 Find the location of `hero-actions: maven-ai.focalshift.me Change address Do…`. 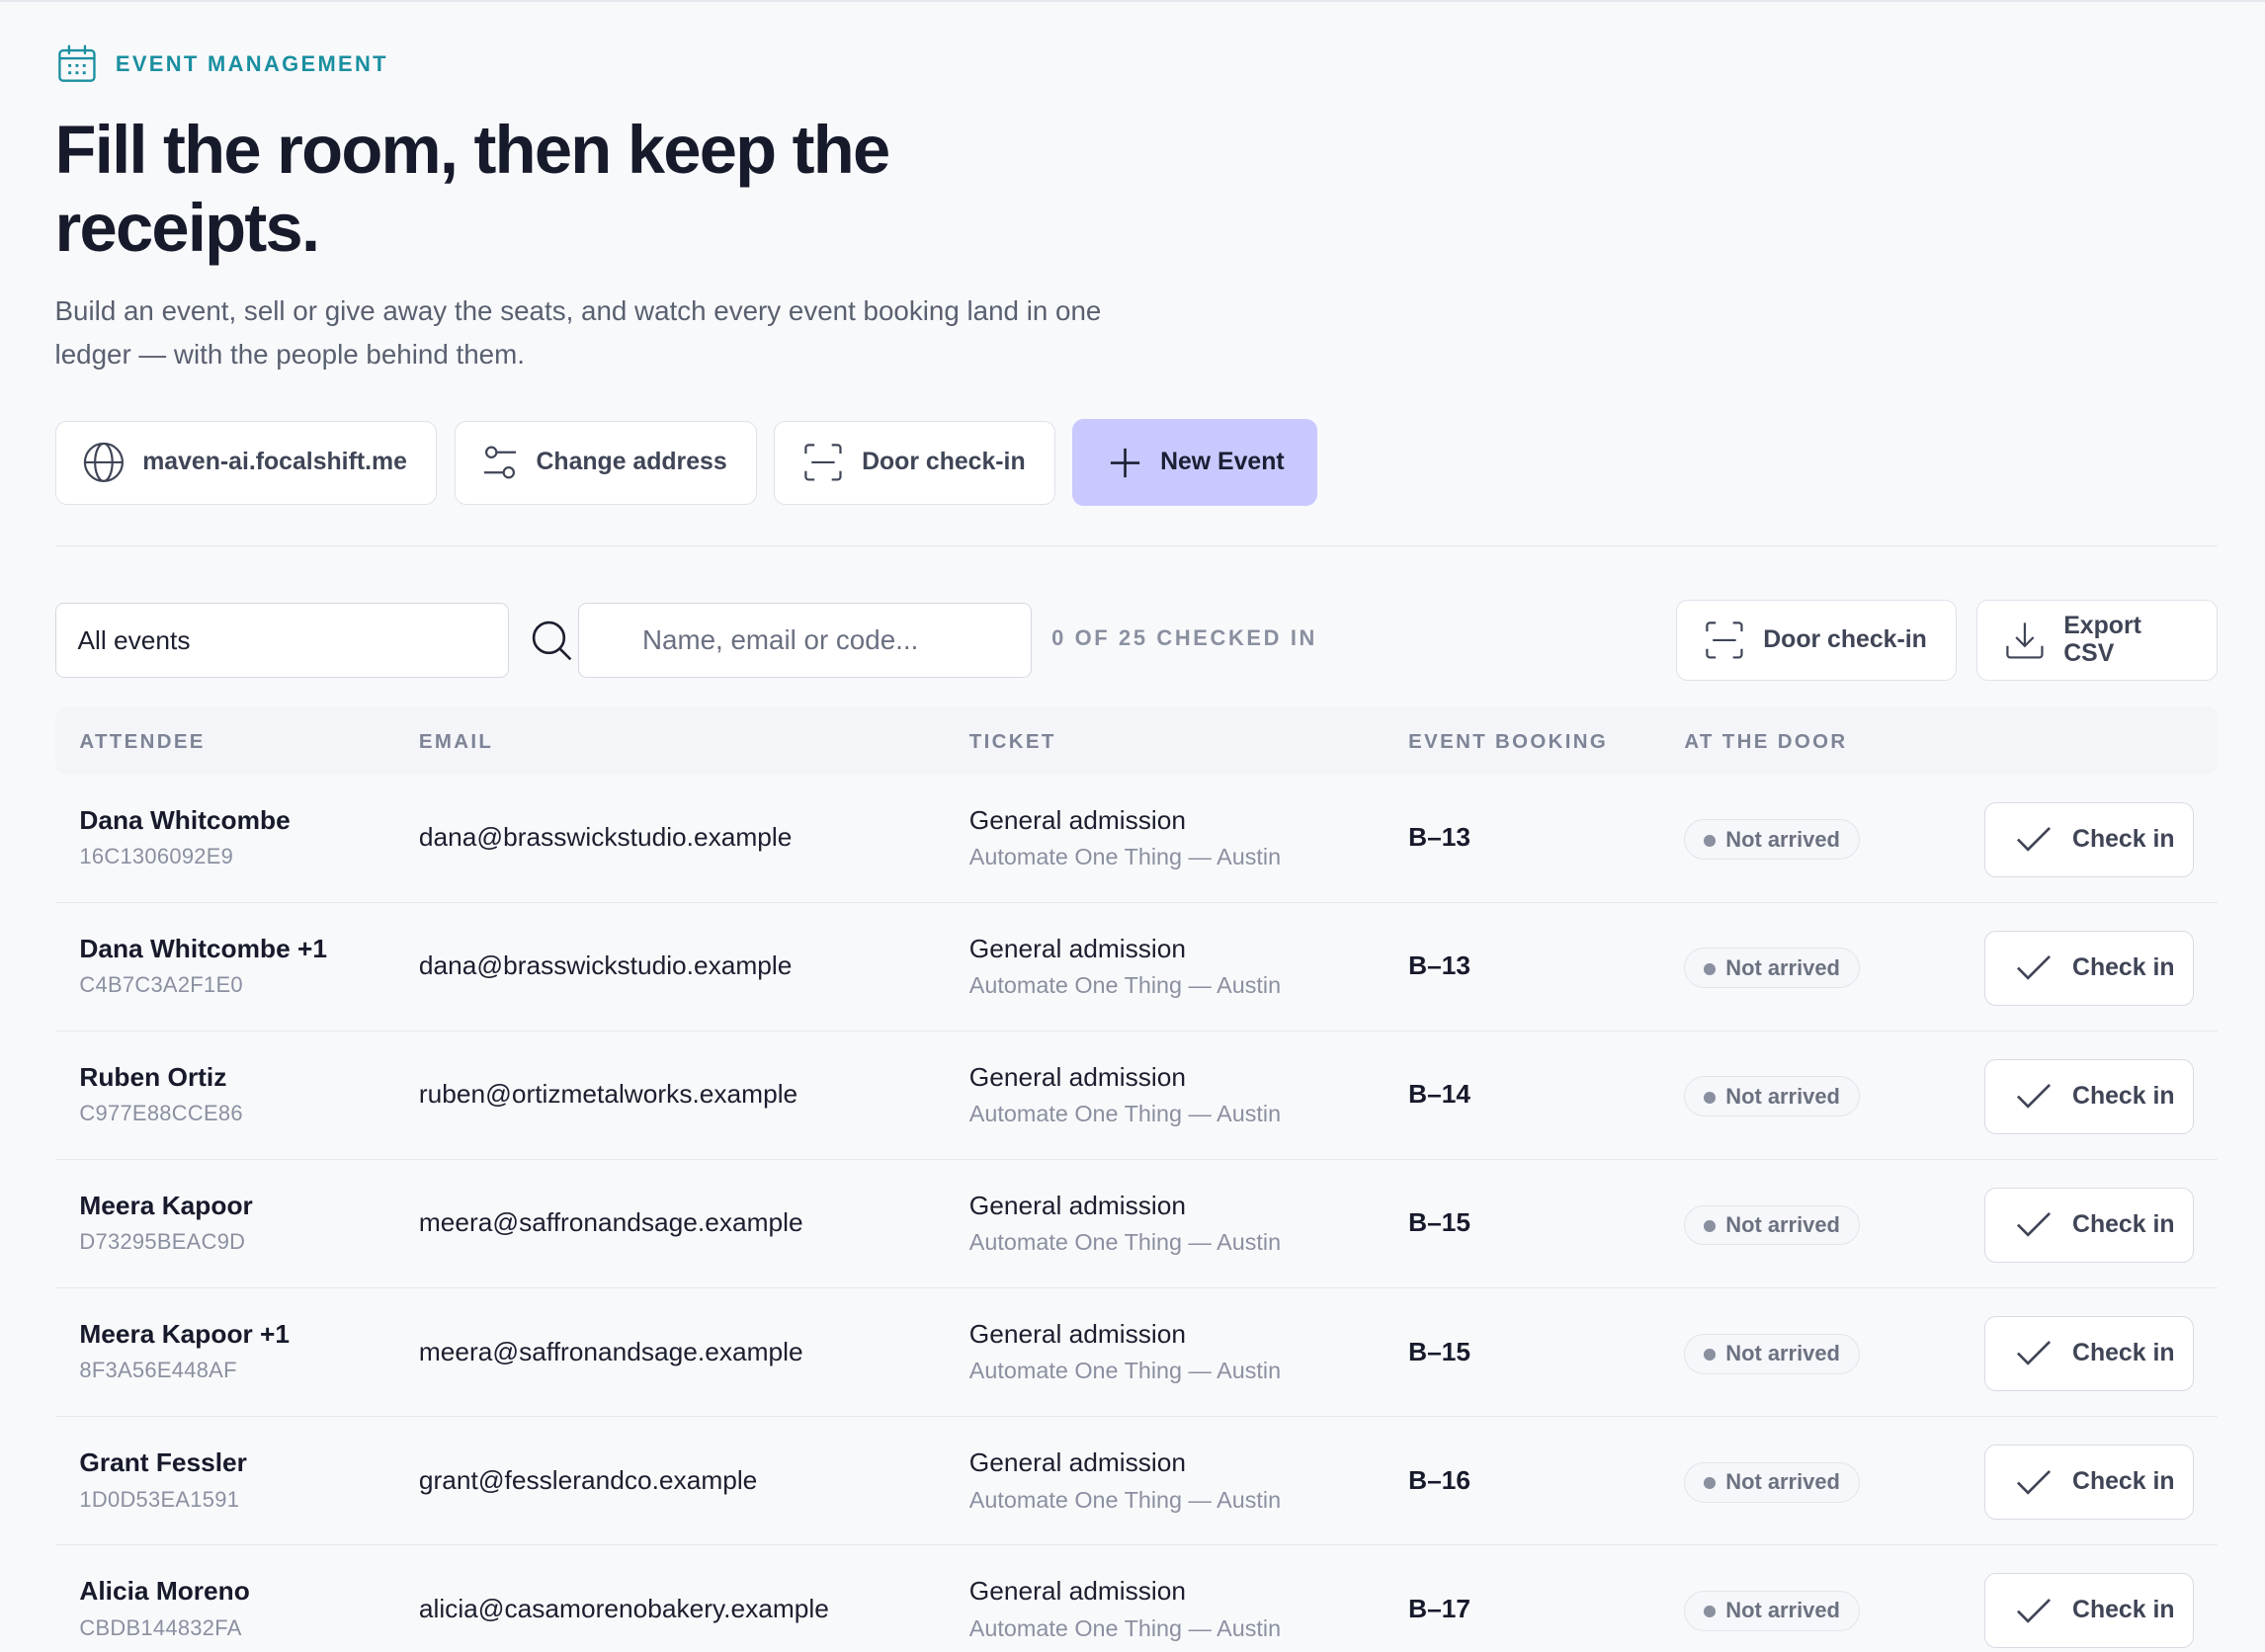

hero-actions: maven-ai.focalshift.me Change address Do… is located at coordinates (685, 463).